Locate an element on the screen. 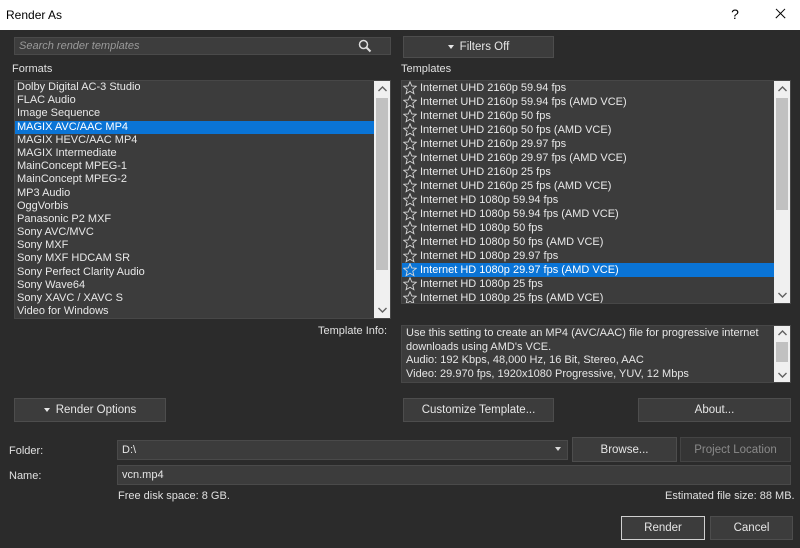 The width and height of the screenshot is (800, 548). formats-scrollbar is located at coordinates (382, 199).